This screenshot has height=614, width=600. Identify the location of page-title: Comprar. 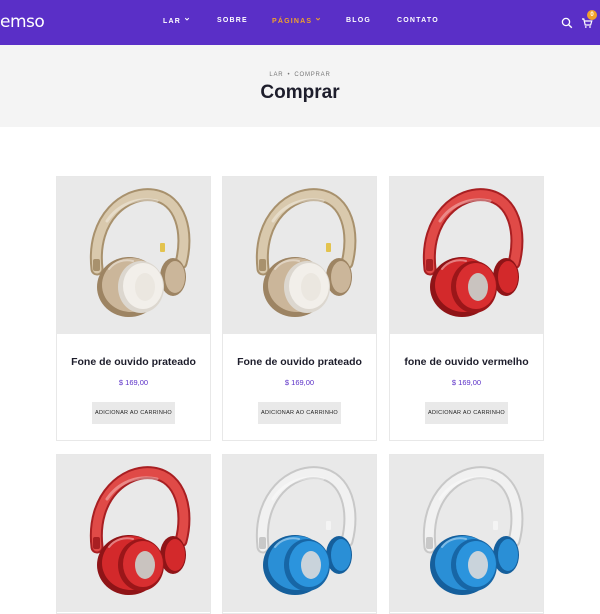
(300, 92).